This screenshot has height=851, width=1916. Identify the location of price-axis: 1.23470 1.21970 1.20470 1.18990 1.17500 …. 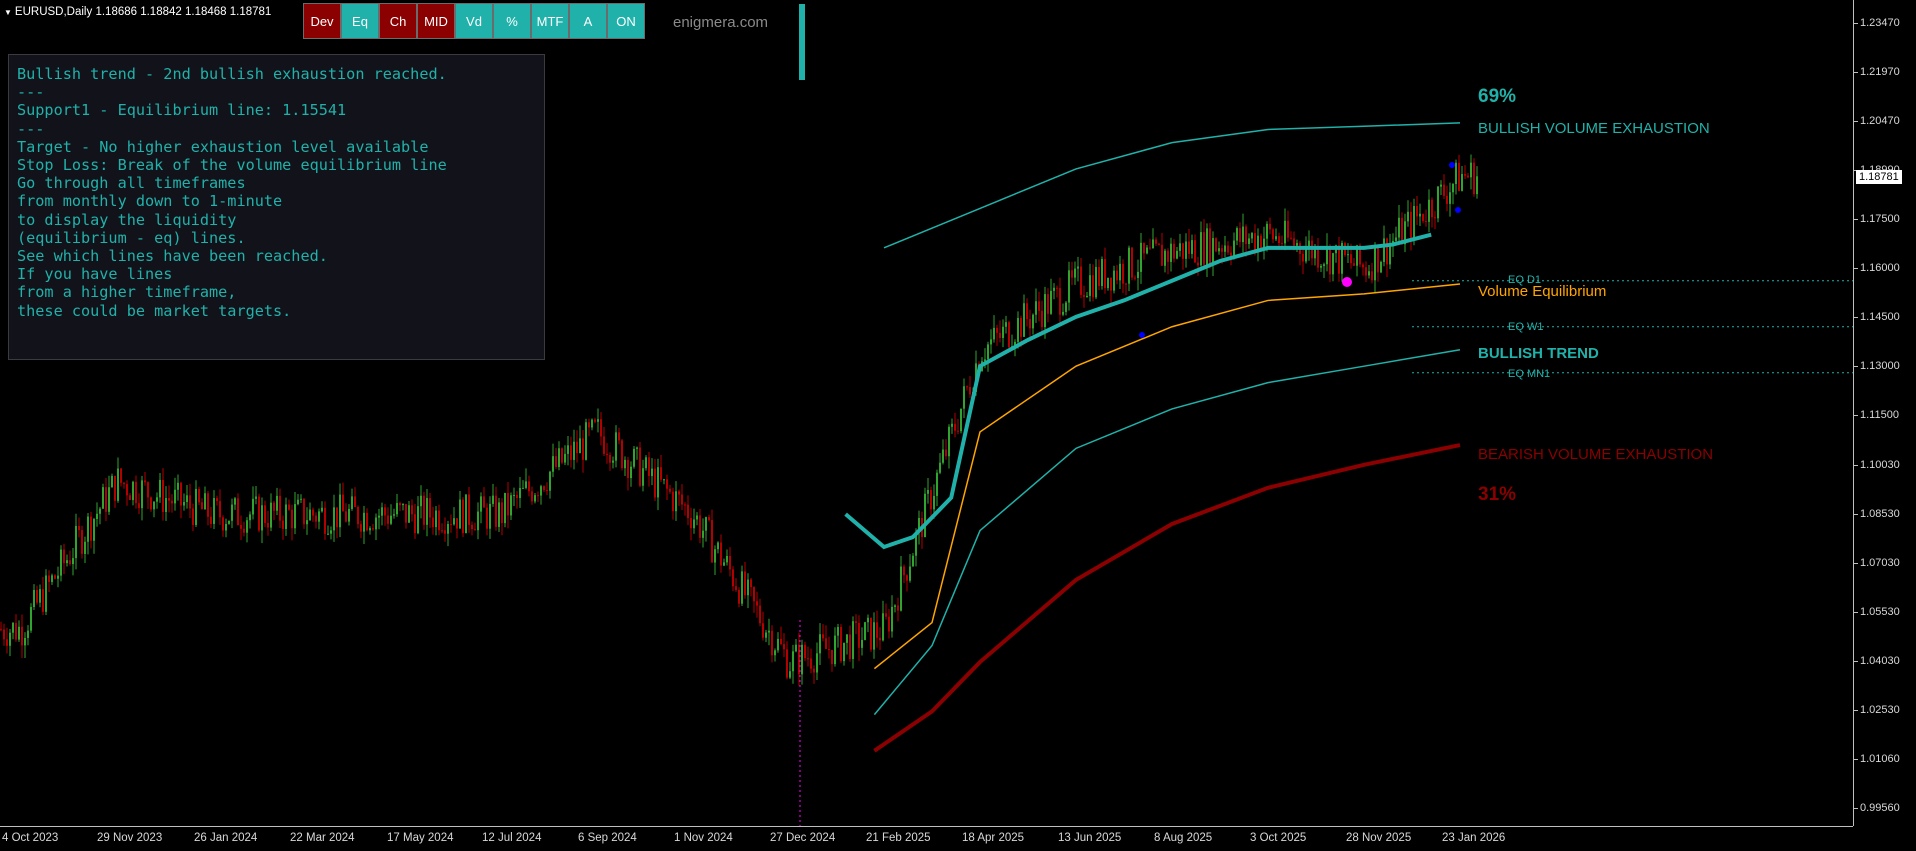
(1884, 413).